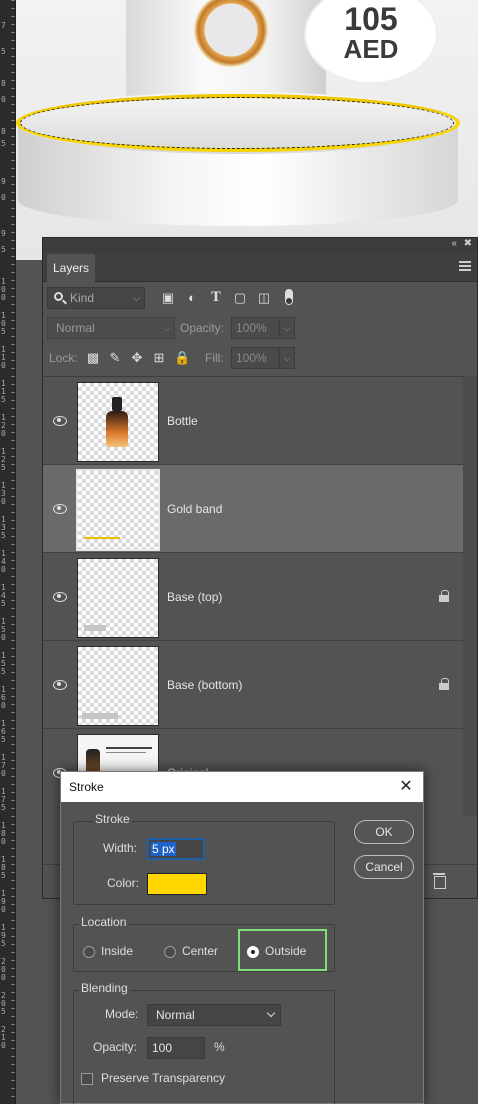  What do you see at coordinates (3, 799) in the screenshot?
I see `ruler-number: 1 7 5` at bounding box center [3, 799].